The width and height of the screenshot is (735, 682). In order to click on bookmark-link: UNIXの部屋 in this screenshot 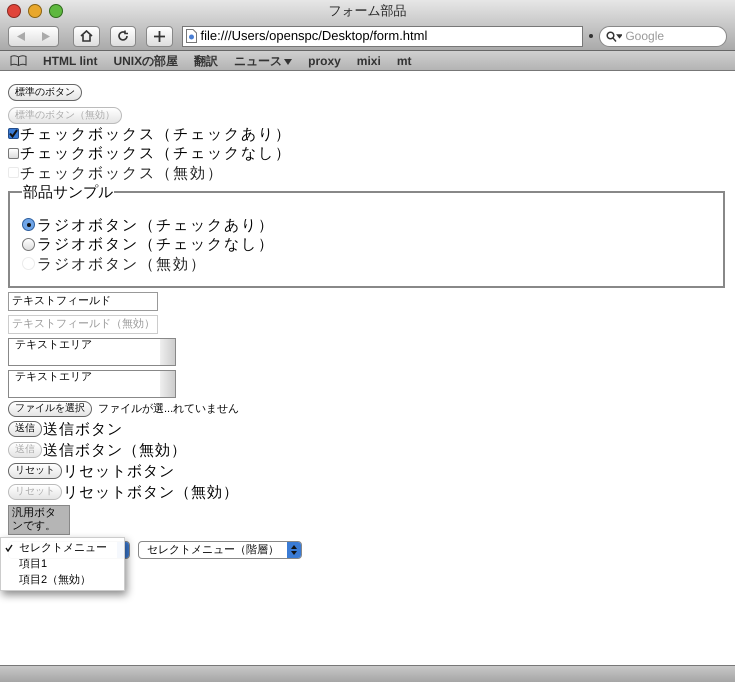, I will do `click(145, 61)`.